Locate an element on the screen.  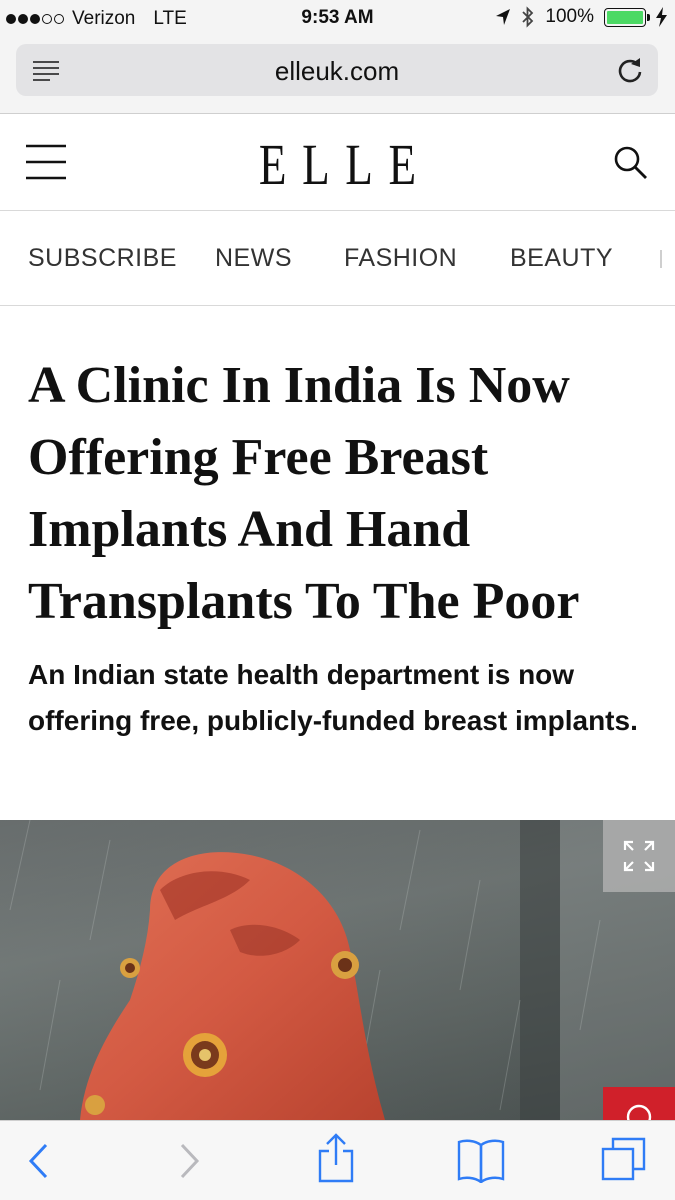
hamburger-menu-icon is located at coordinates (46, 162).